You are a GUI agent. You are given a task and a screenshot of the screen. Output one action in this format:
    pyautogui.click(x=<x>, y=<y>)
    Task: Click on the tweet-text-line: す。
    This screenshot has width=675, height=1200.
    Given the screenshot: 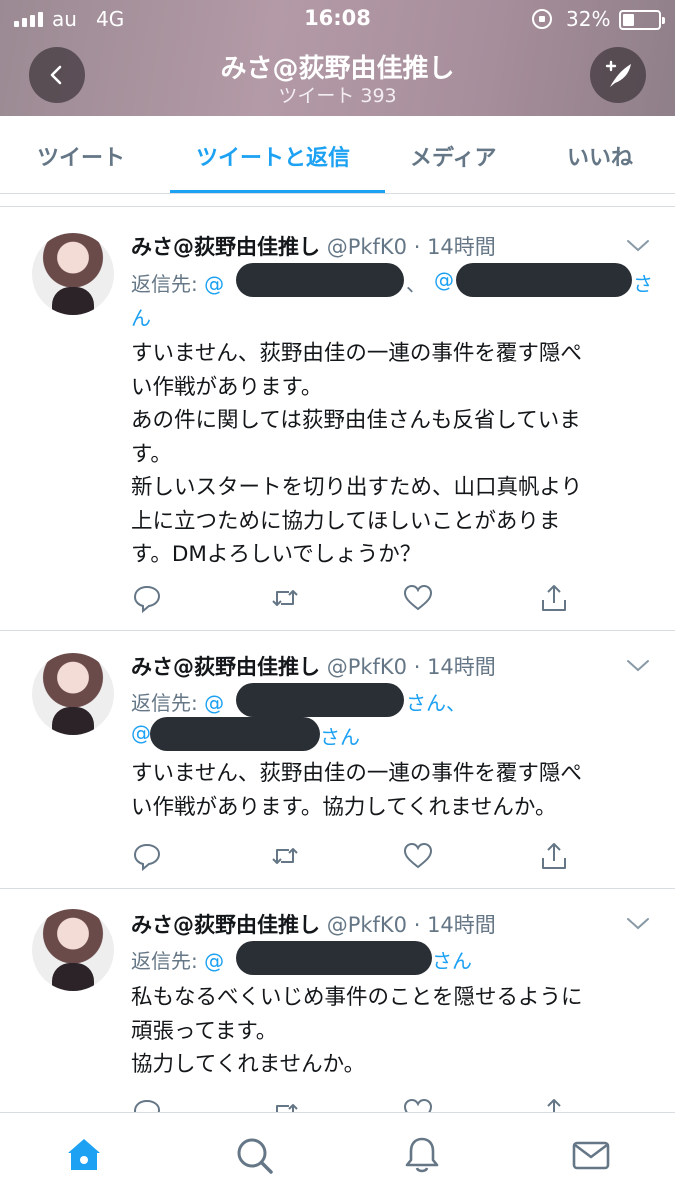 What is the action you would take?
    pyautogui.click(x=151, y=454)
    